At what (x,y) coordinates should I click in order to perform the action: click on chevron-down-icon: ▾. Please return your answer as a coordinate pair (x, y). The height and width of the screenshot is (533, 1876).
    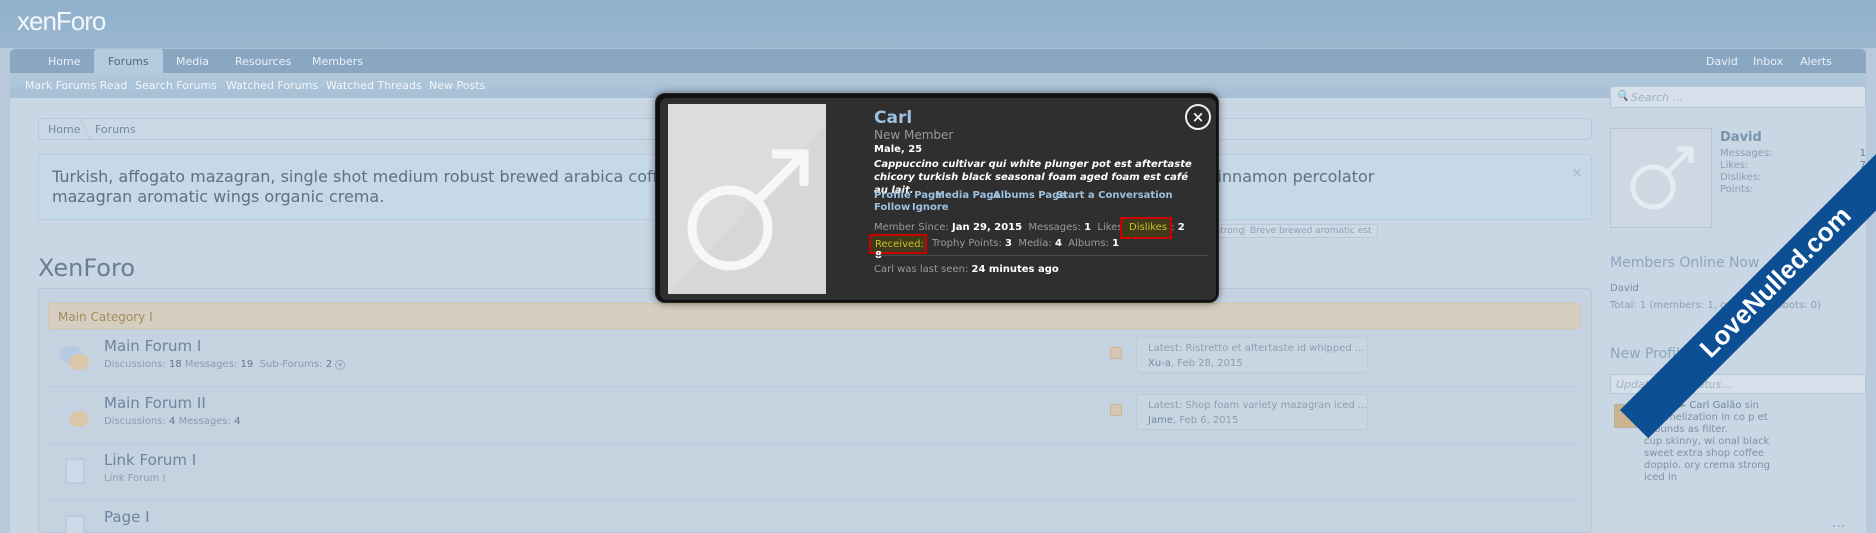
    Looking at the image, I should click on (340, 365).